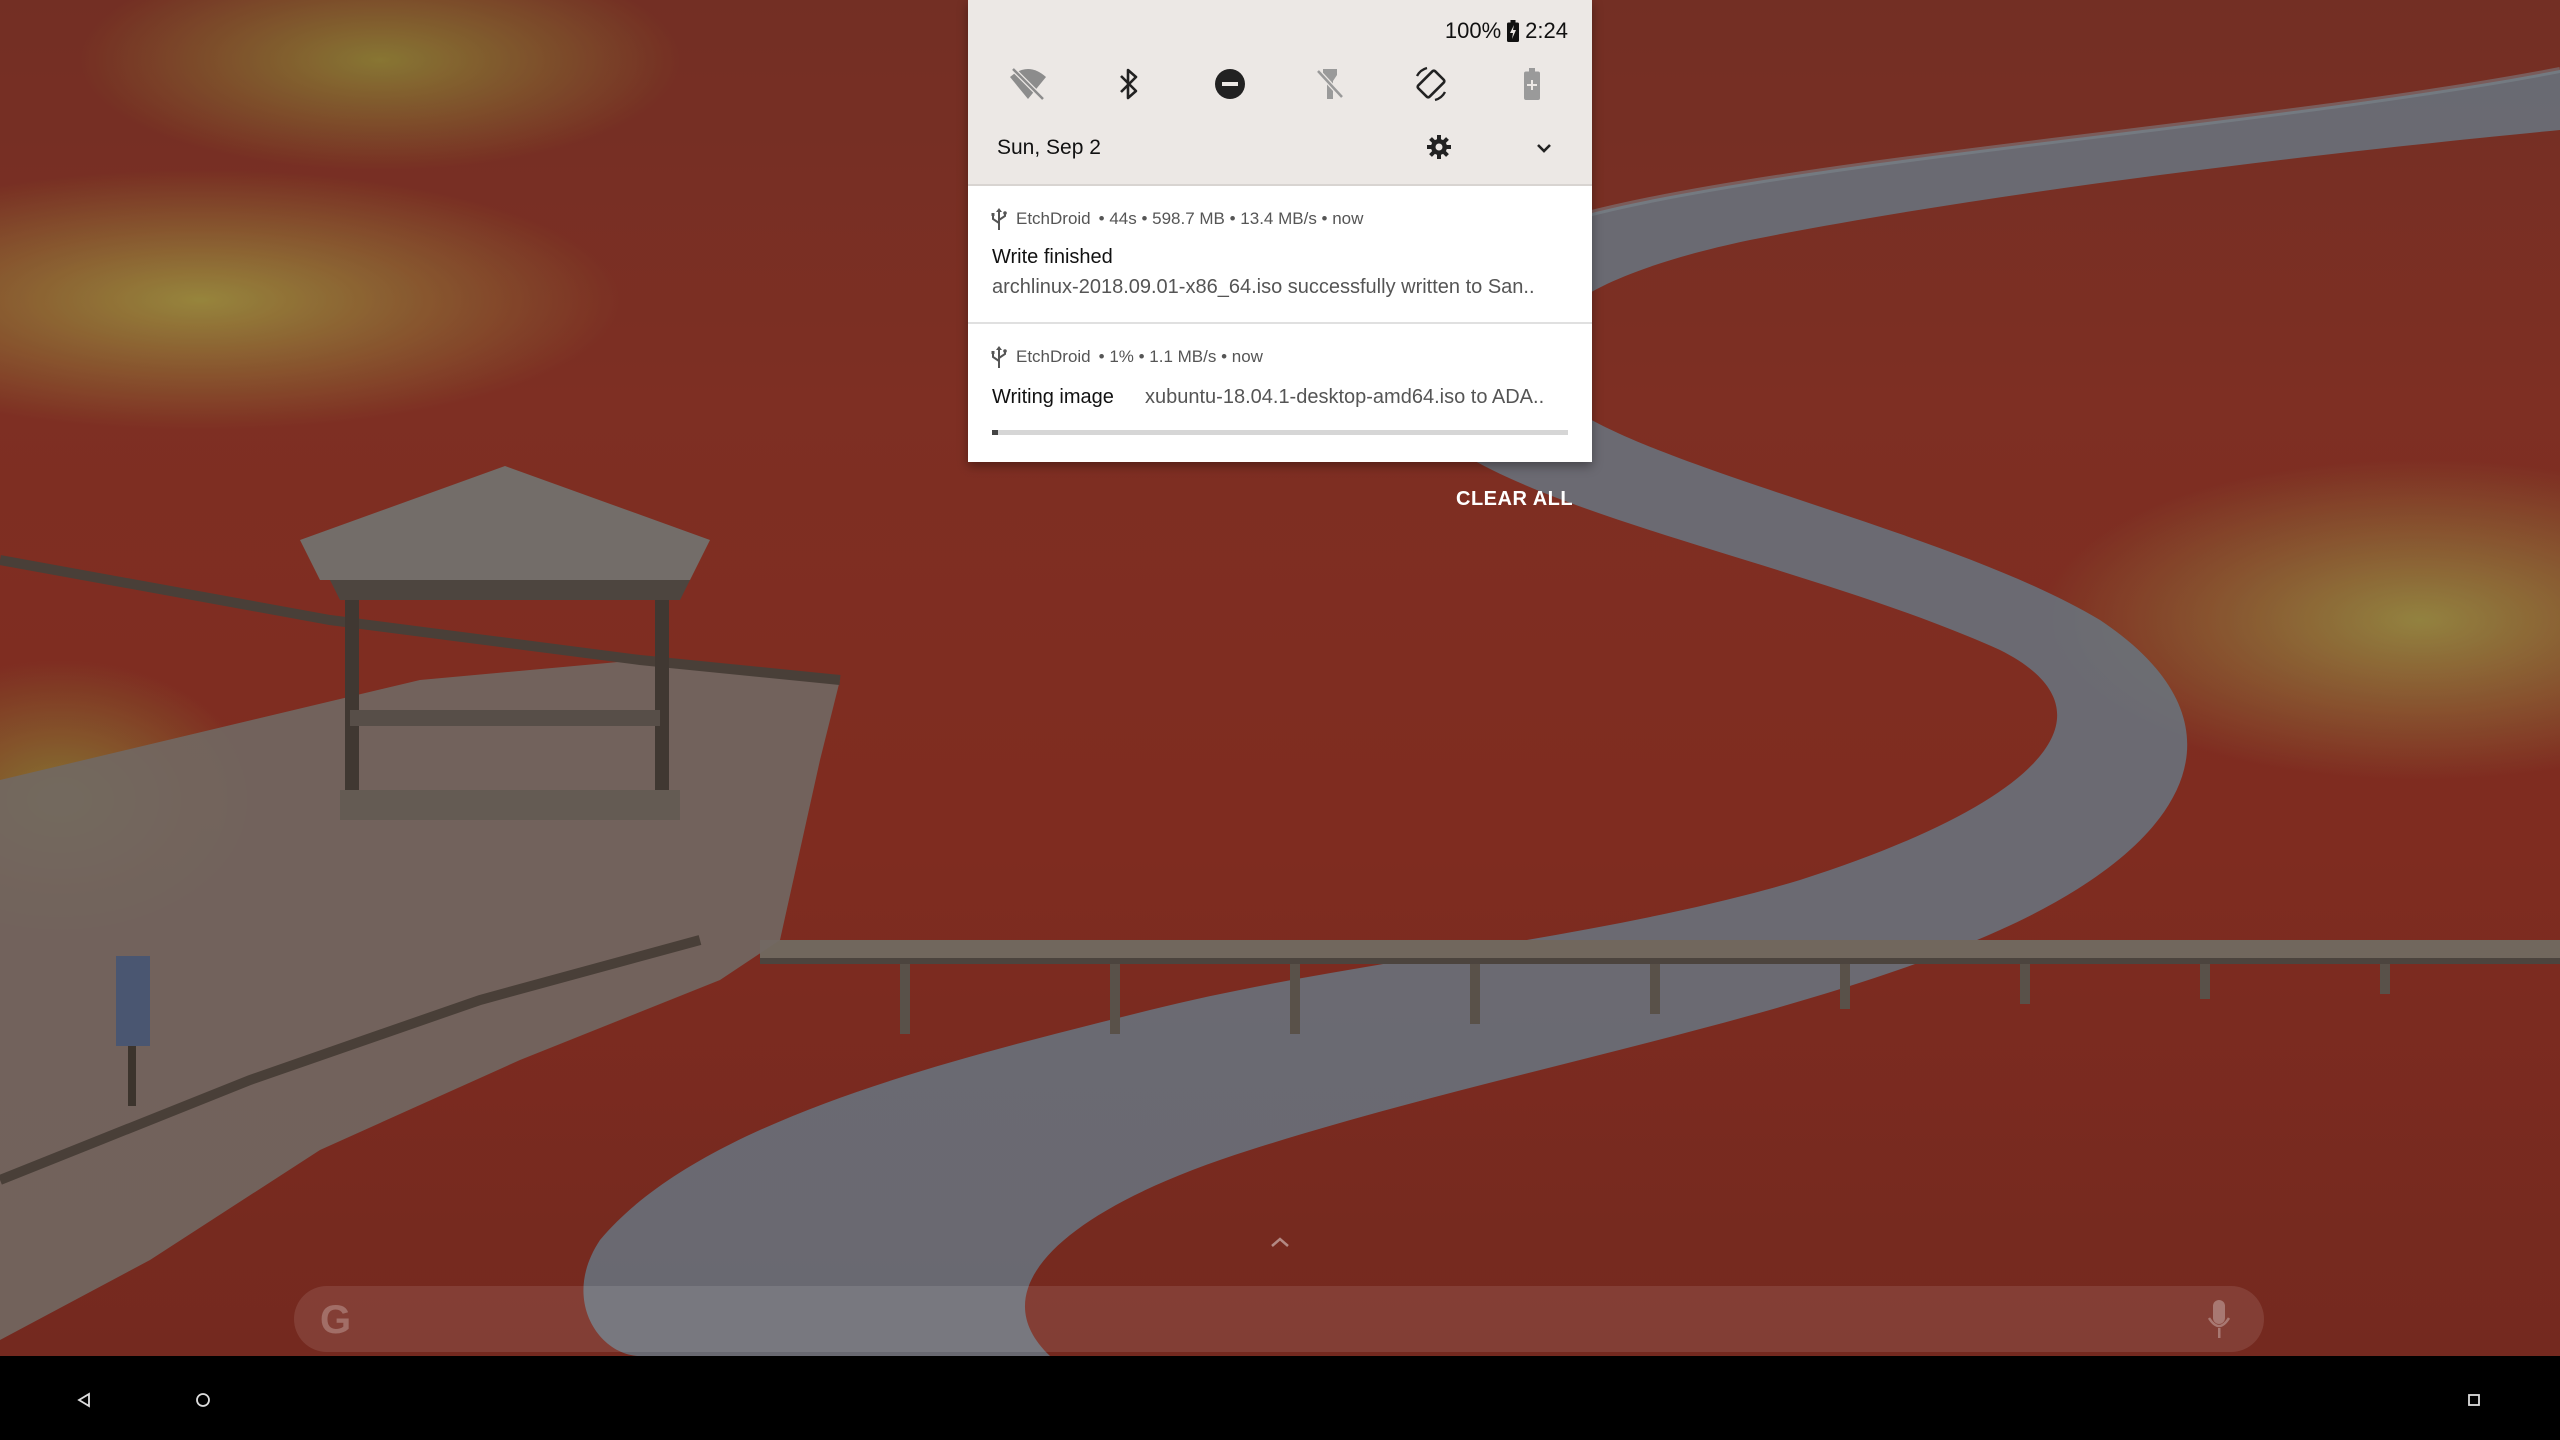 The height and width of the screenshot is (1440, 2560). I want to click on battery-saver-icon, so click(1532, 84).